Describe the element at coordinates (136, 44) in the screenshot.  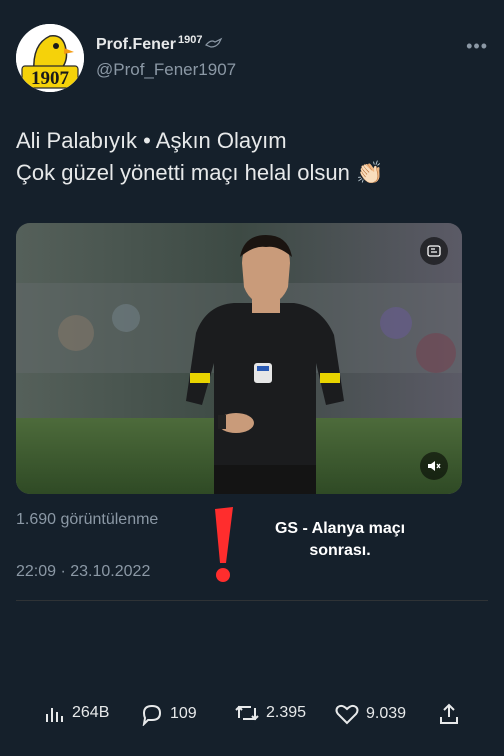
I see `author-display-name: Prof.Fener` at that location.